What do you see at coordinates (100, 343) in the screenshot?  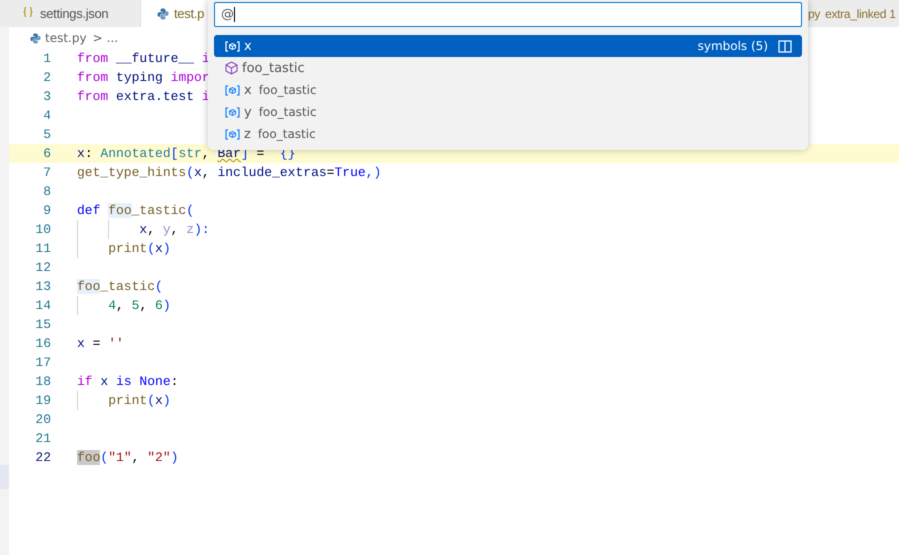 I see `code-line: x = ''` at bounding box center [100, 343].